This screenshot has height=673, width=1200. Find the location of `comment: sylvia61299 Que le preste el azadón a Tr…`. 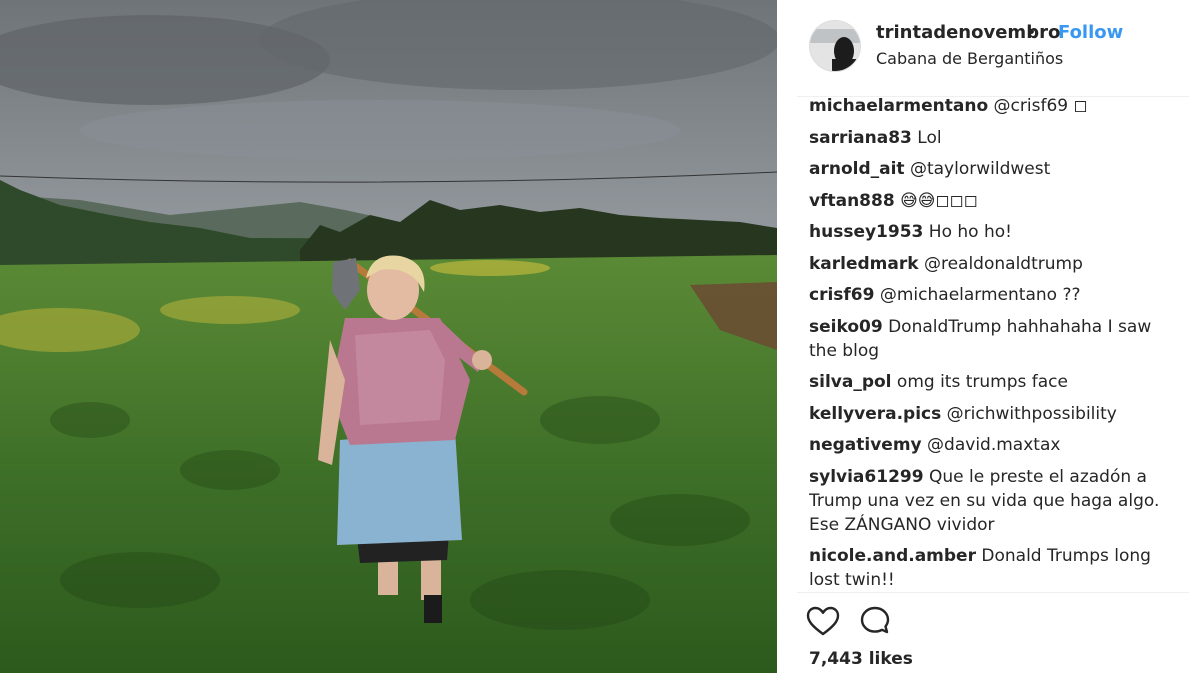

comment: sylvia61299 Que le preste el azadón a Tr… is located at coordinates (989, 501).